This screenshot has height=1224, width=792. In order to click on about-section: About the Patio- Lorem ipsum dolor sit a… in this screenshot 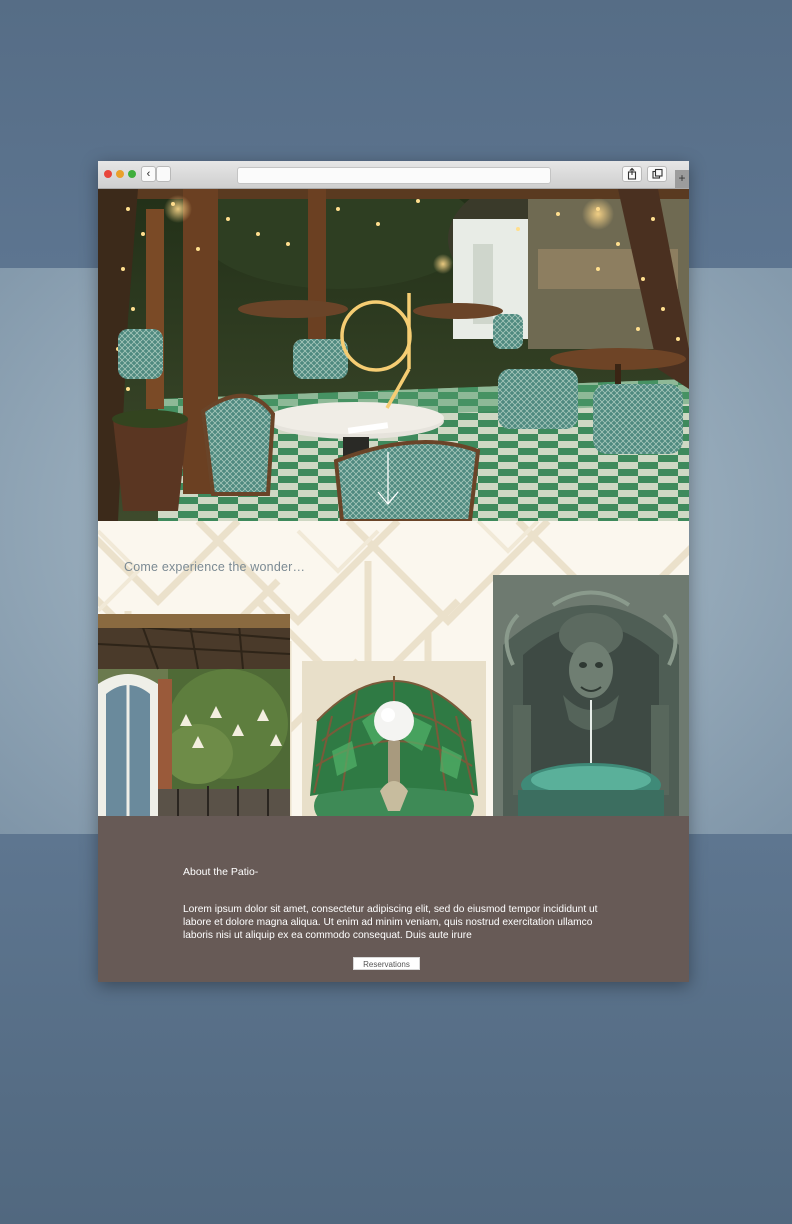, I will do `click(393, 899)`.